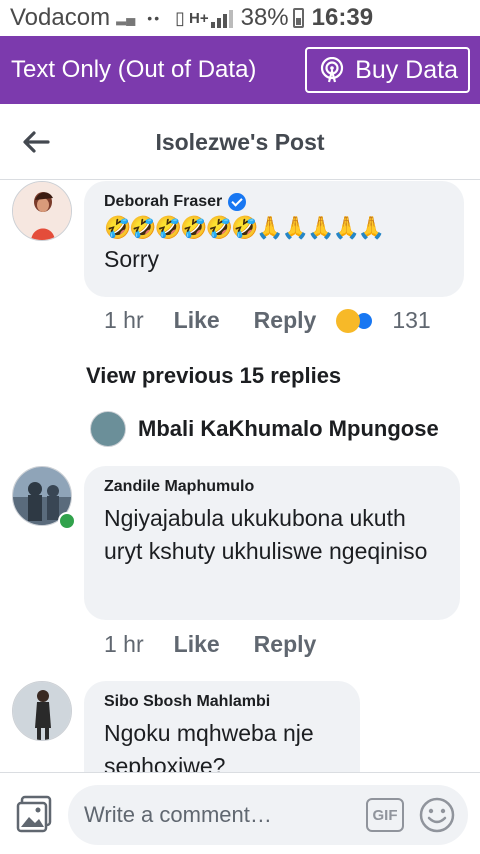 This screenshot has height=854, width=480. Describe the element at coordinates (227, 644) in the screenshot. I see `comment-actions: 1 hr Like Reply` at that location.